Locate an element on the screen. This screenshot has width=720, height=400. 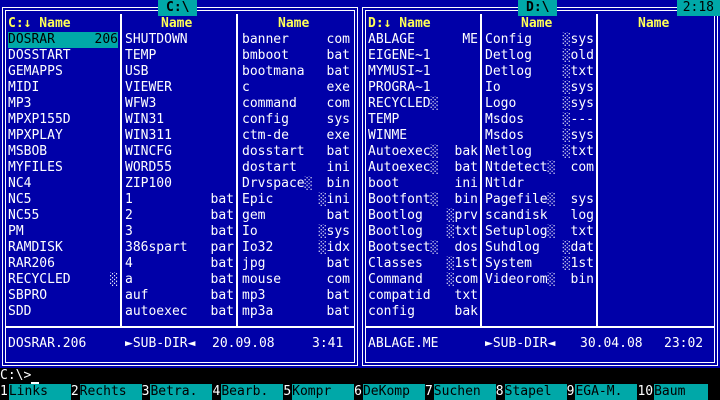
file-entry: WIN311 is located at coordinates (179, 136).